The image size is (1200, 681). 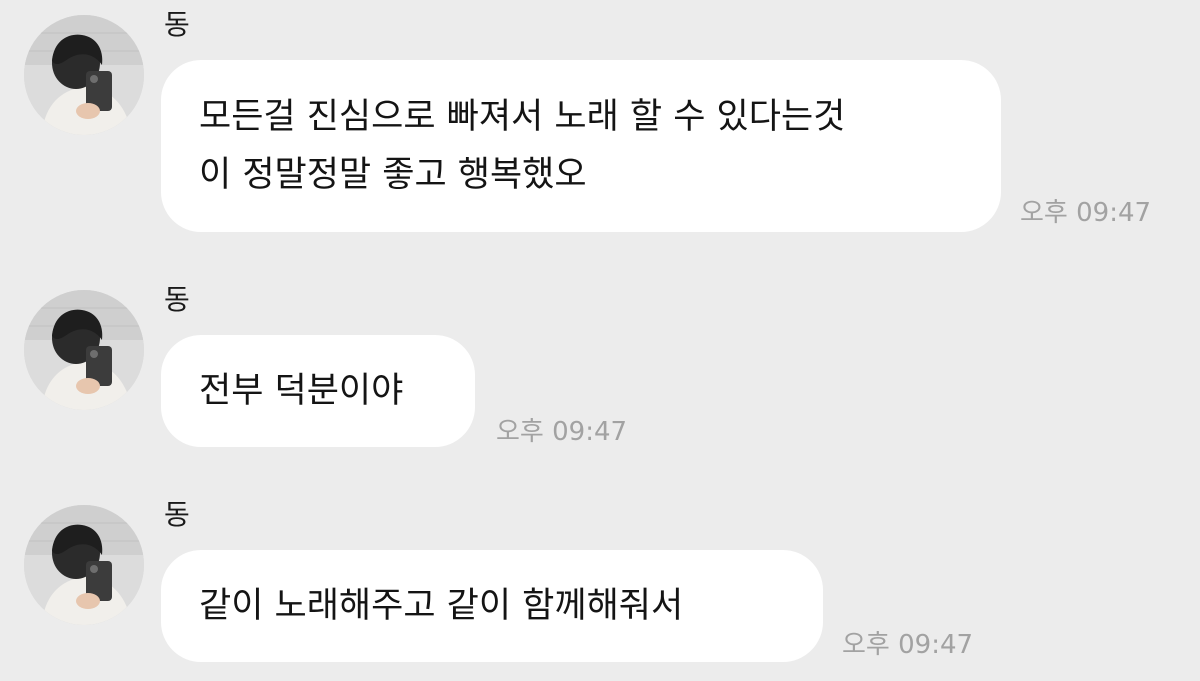 I want to click on message-text: 같이 노래해주고 같이 함께해줘서, so click(x=441, y=606).